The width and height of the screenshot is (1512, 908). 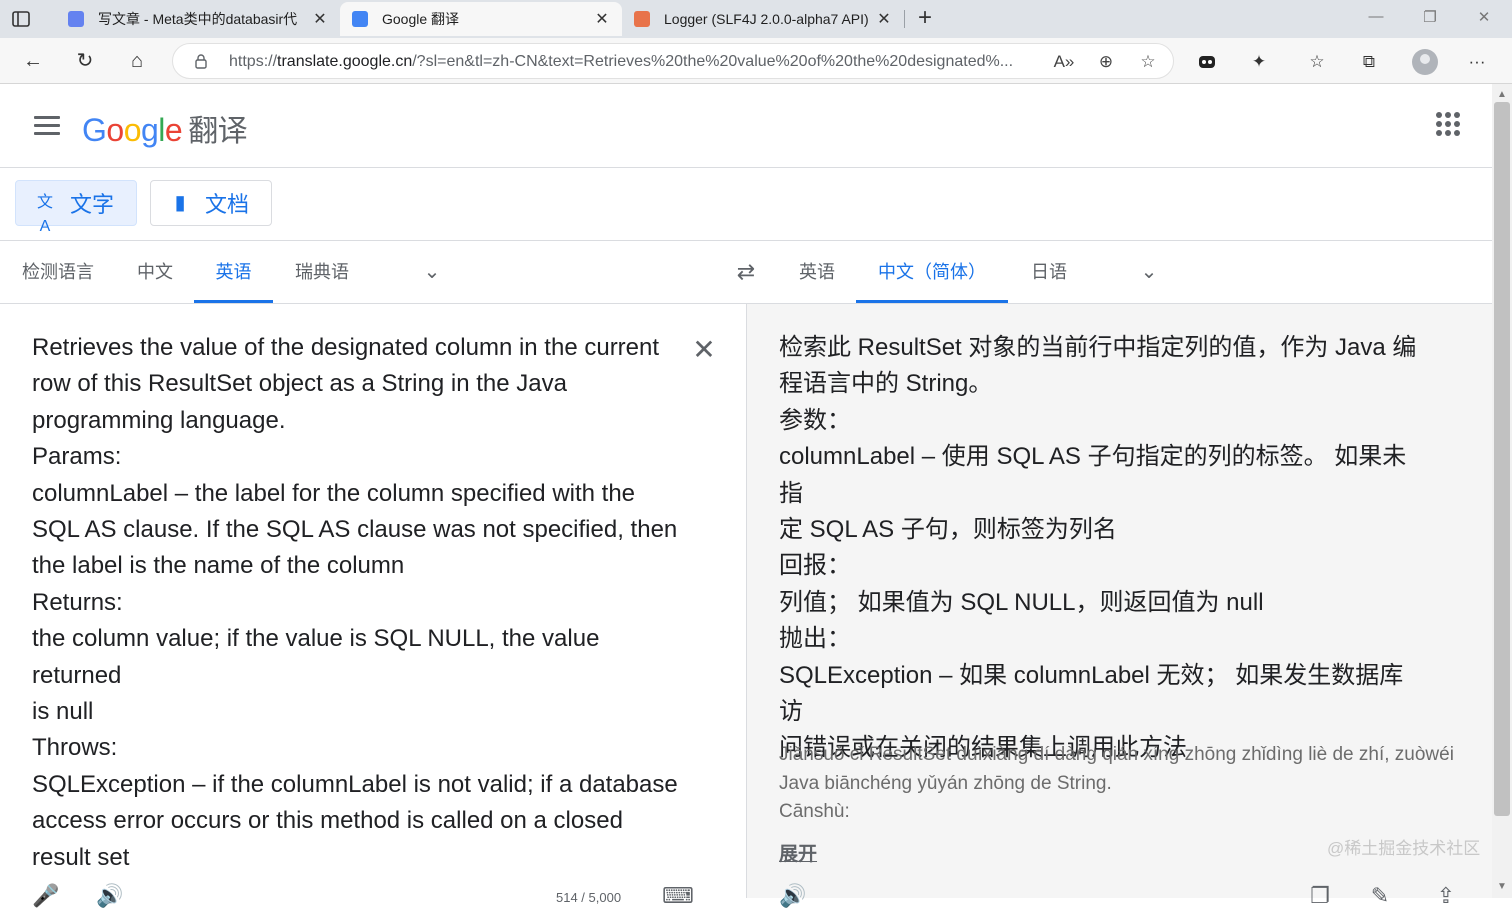 I want to click on google-translate-favicon-icon, so click(x=360, y=19).